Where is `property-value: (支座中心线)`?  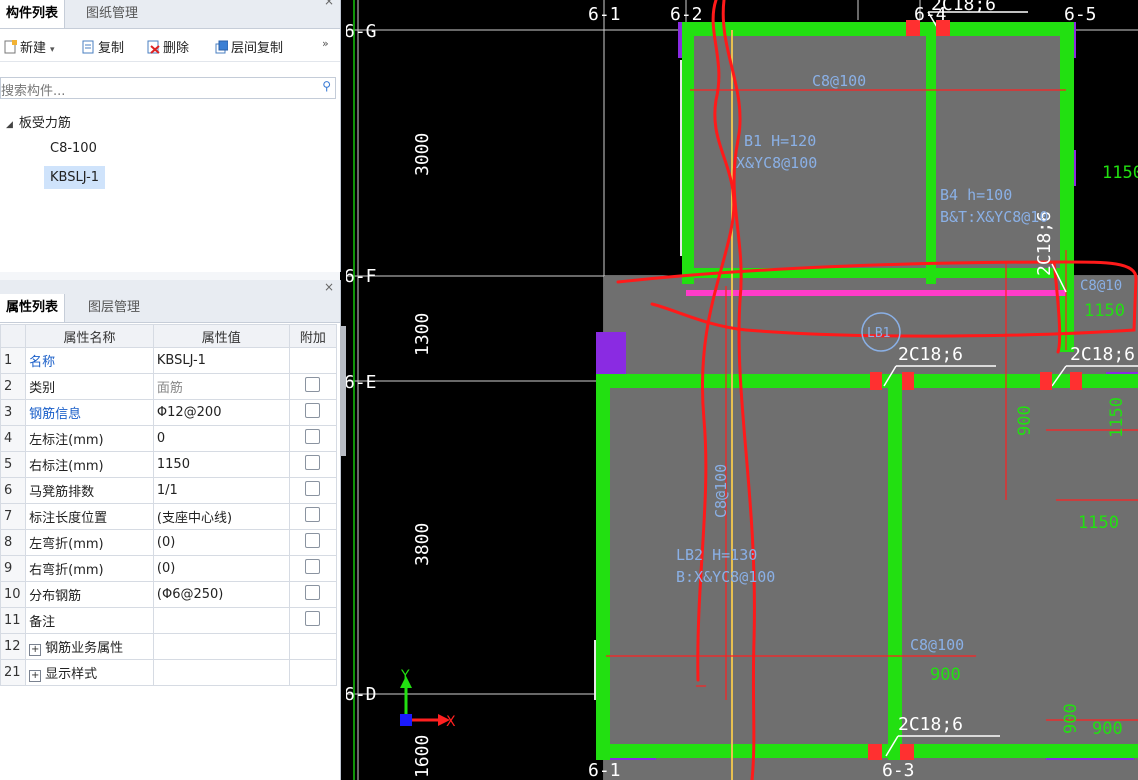
property-value: (支座中心线) is located at coordinates (221, 516).